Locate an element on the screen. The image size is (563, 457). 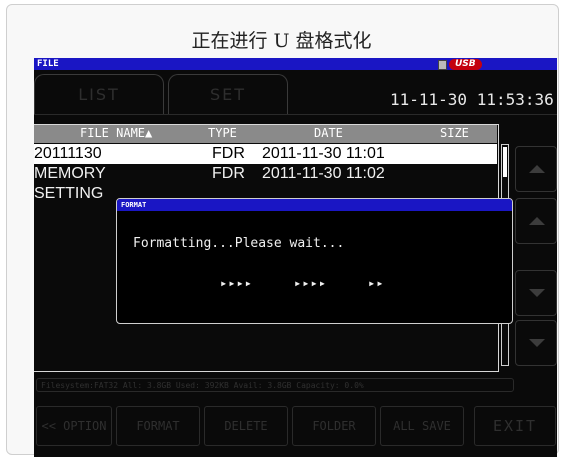
usb-drive-icon is located at coordinates (442, 65).